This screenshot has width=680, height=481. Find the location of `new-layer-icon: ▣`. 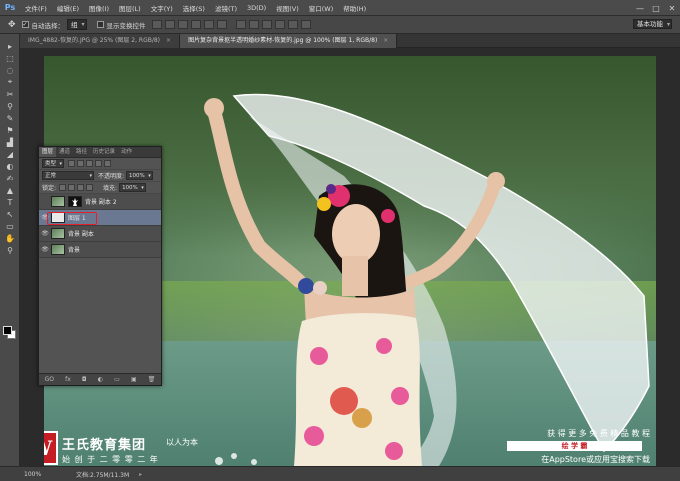

new-layer-icon: ▣ is located at coordinates (134, 379).